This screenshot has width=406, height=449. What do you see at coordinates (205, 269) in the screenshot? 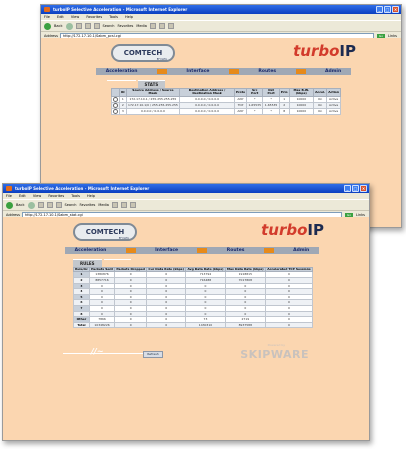
I see `col-avg-rate: Avg Data Rate (kbps)` at bounding box center [205, 269].